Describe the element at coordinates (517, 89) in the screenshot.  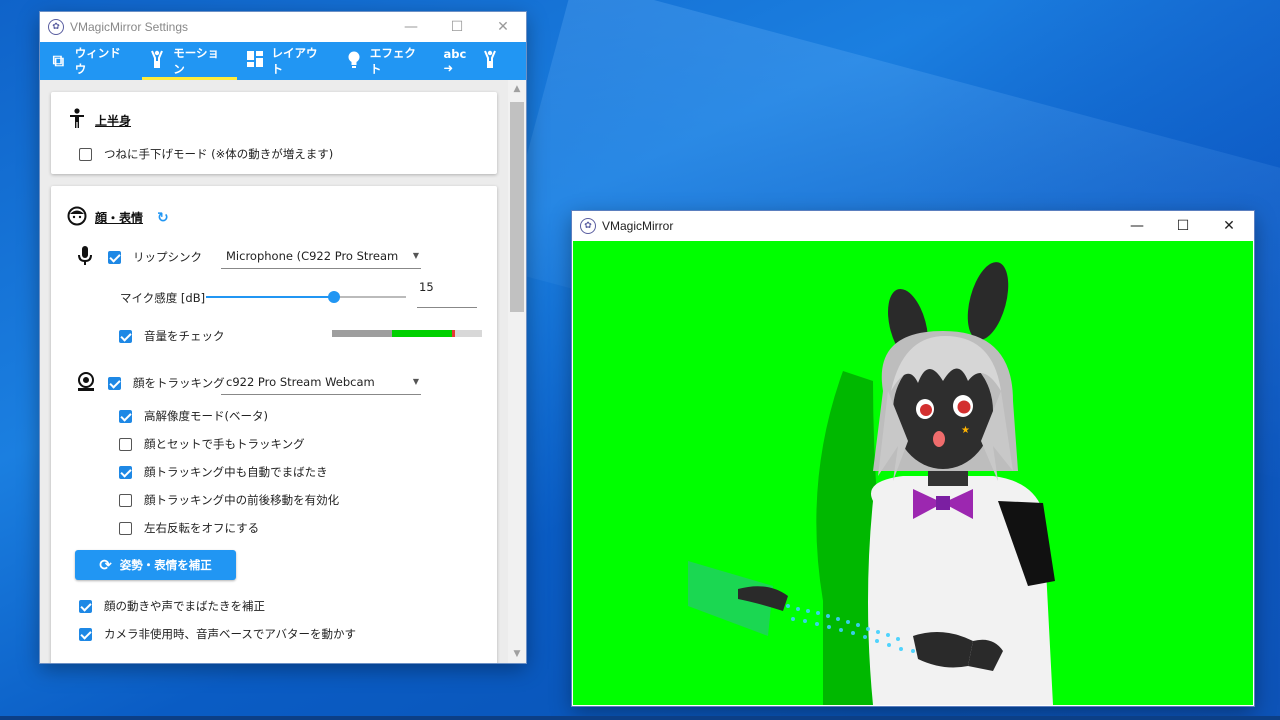
I see `scroll-up-icon: ▲` at that location.